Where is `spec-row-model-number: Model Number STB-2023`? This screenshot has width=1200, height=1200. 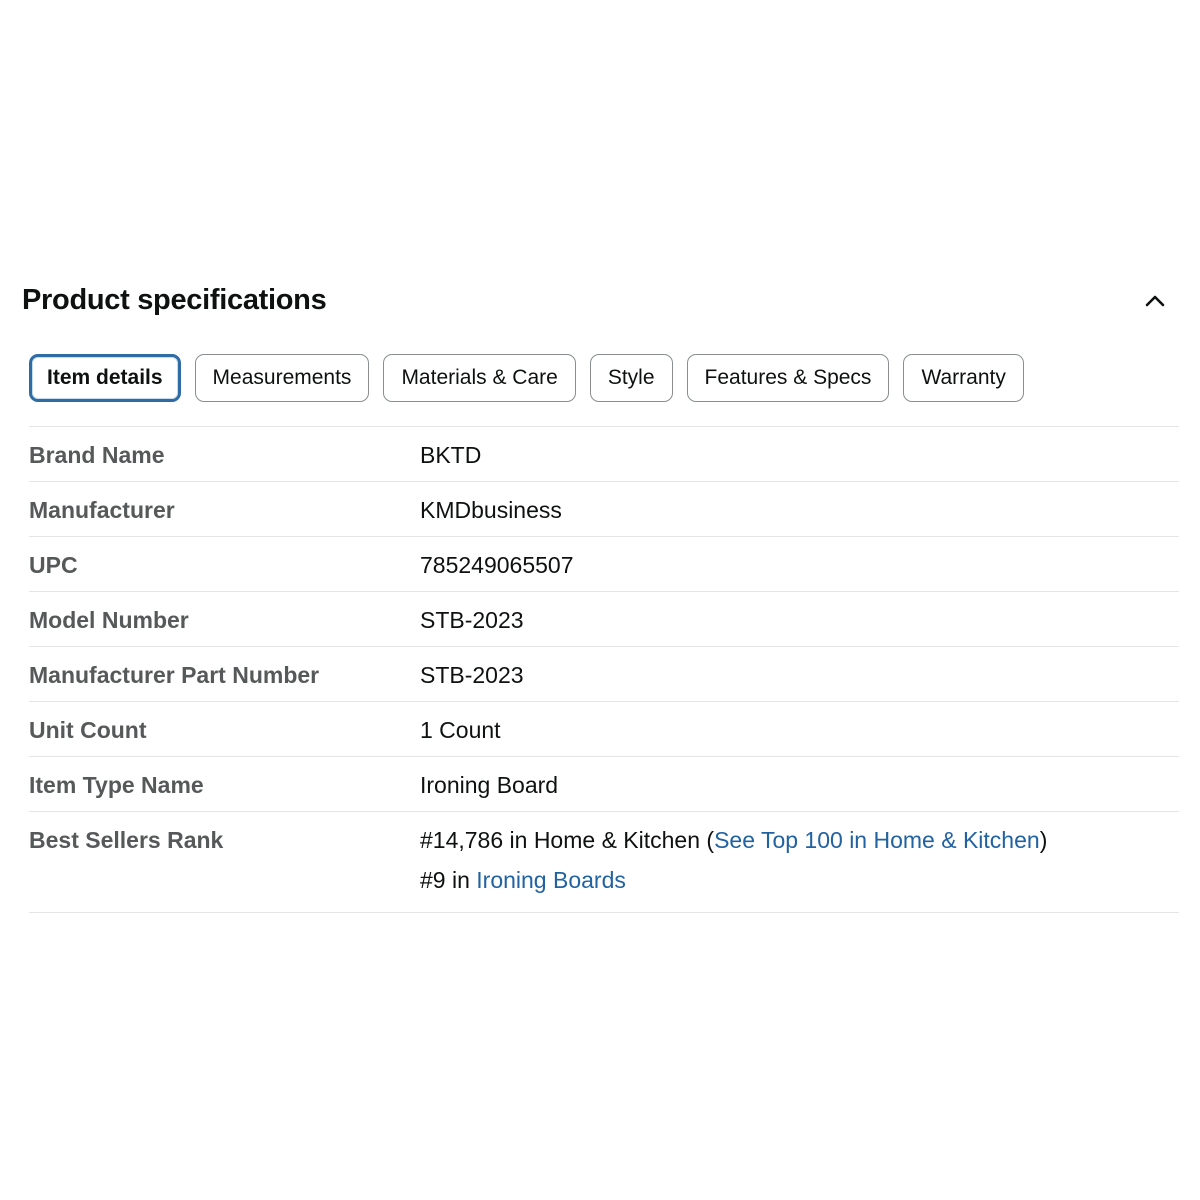 spec-row-model-number: Model Number STB-2023 is located at coordinates (604, 619).